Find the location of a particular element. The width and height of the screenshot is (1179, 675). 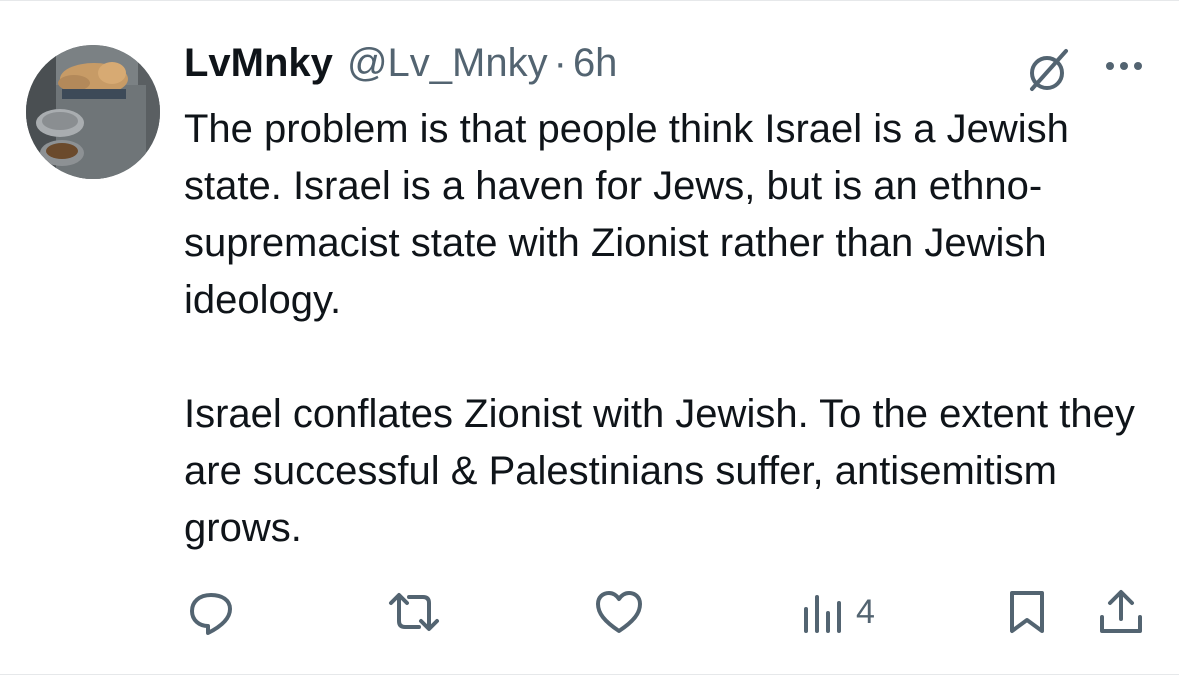

bookmark-button is located at coordinates (1027, 612).